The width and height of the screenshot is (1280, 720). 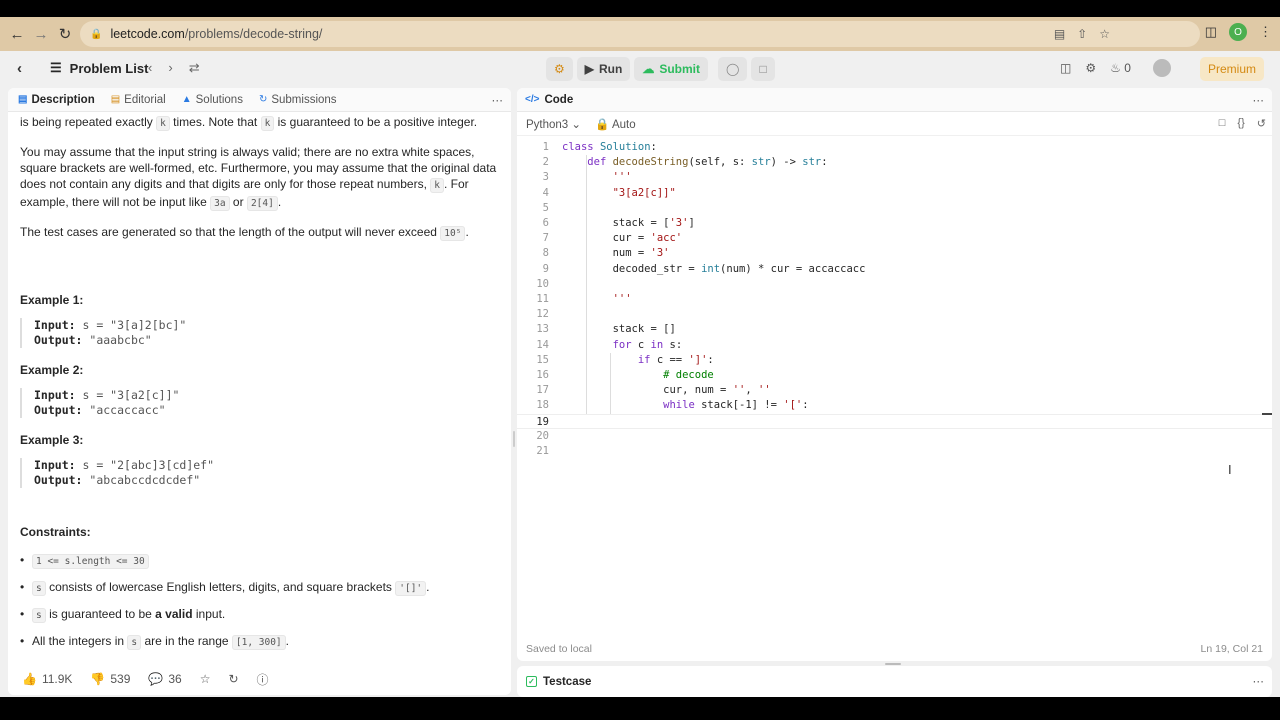 I want to click on prev-problem-icon: ‹, so click(x=150, y=68).